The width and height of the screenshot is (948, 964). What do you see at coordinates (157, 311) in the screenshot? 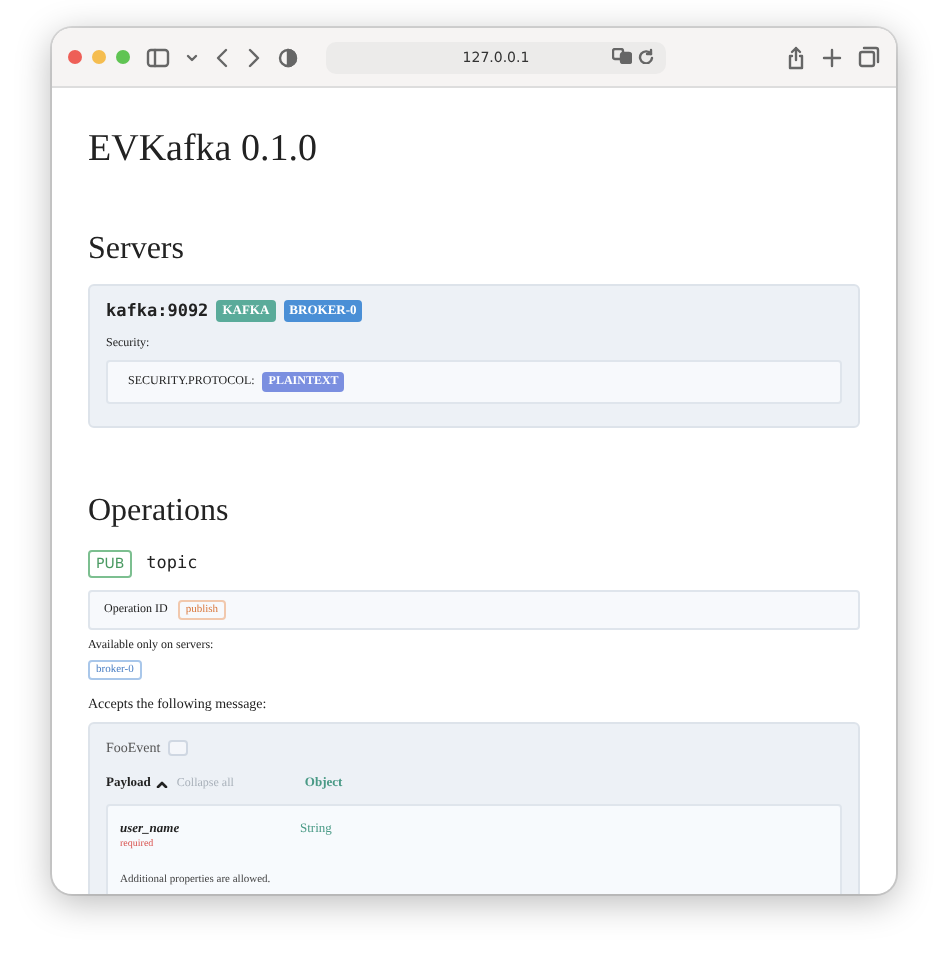
I see `server-host: kafka:9092` at bounding box center [157, 311].